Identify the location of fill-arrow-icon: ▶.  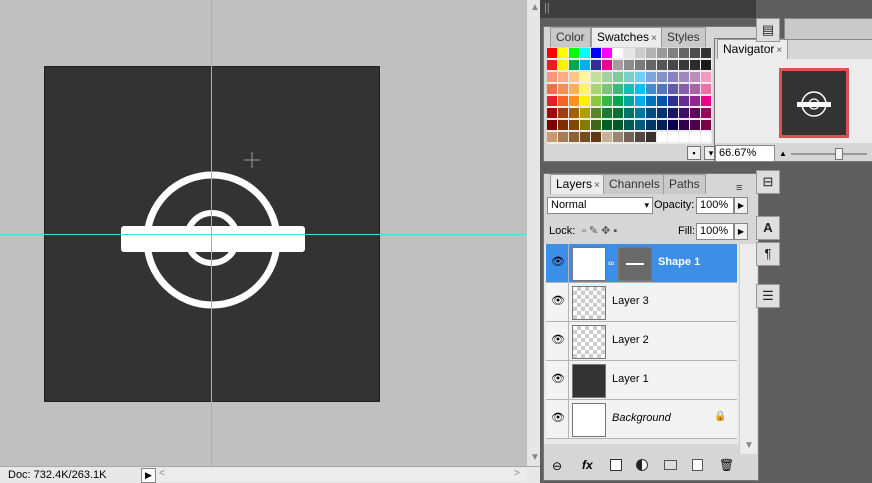
(741, 231).